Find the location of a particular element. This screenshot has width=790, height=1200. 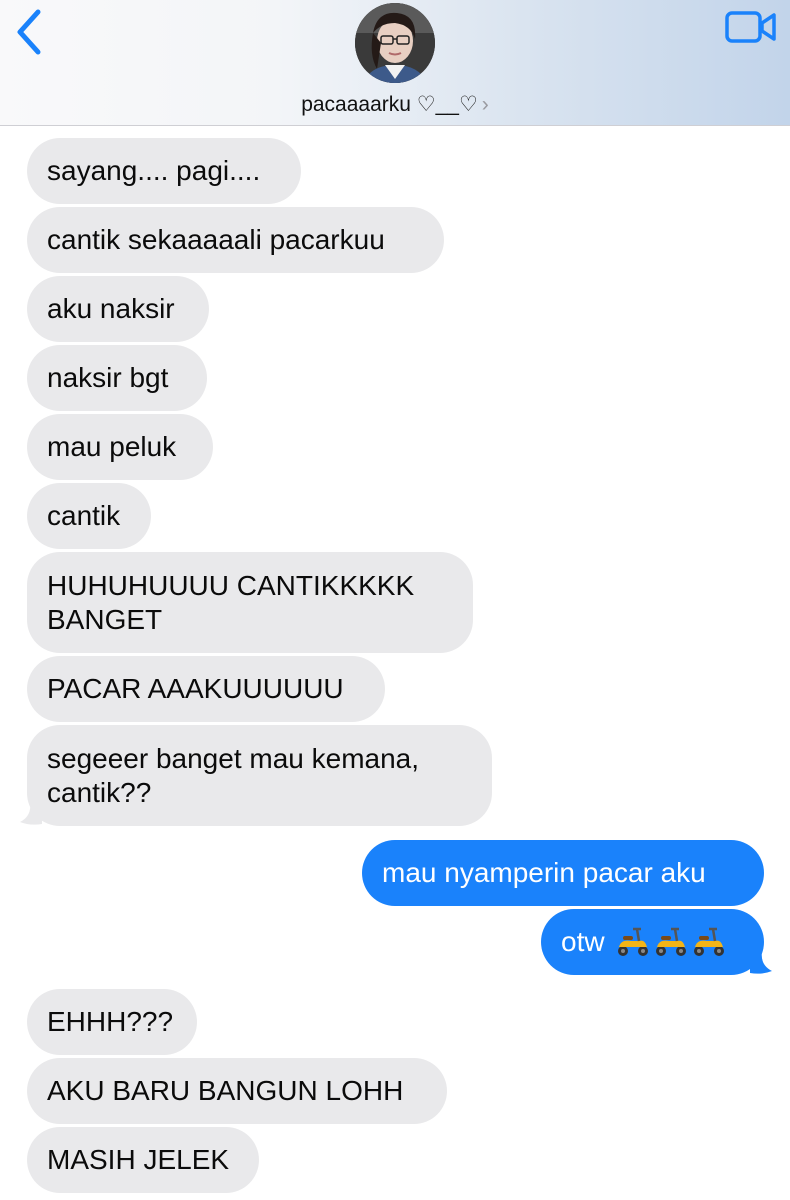

message-text: segeeer banget mau kemana, cantik?? is located at coordinates (233, 775).